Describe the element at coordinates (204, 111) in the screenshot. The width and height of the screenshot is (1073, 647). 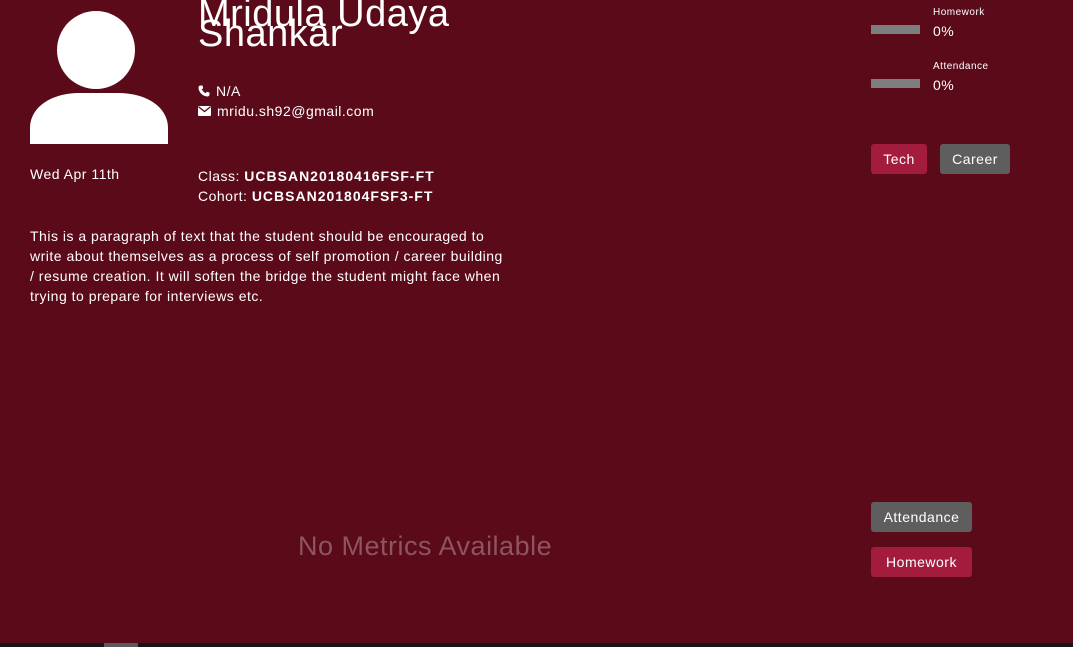
I see `envelope-icon` at that location.